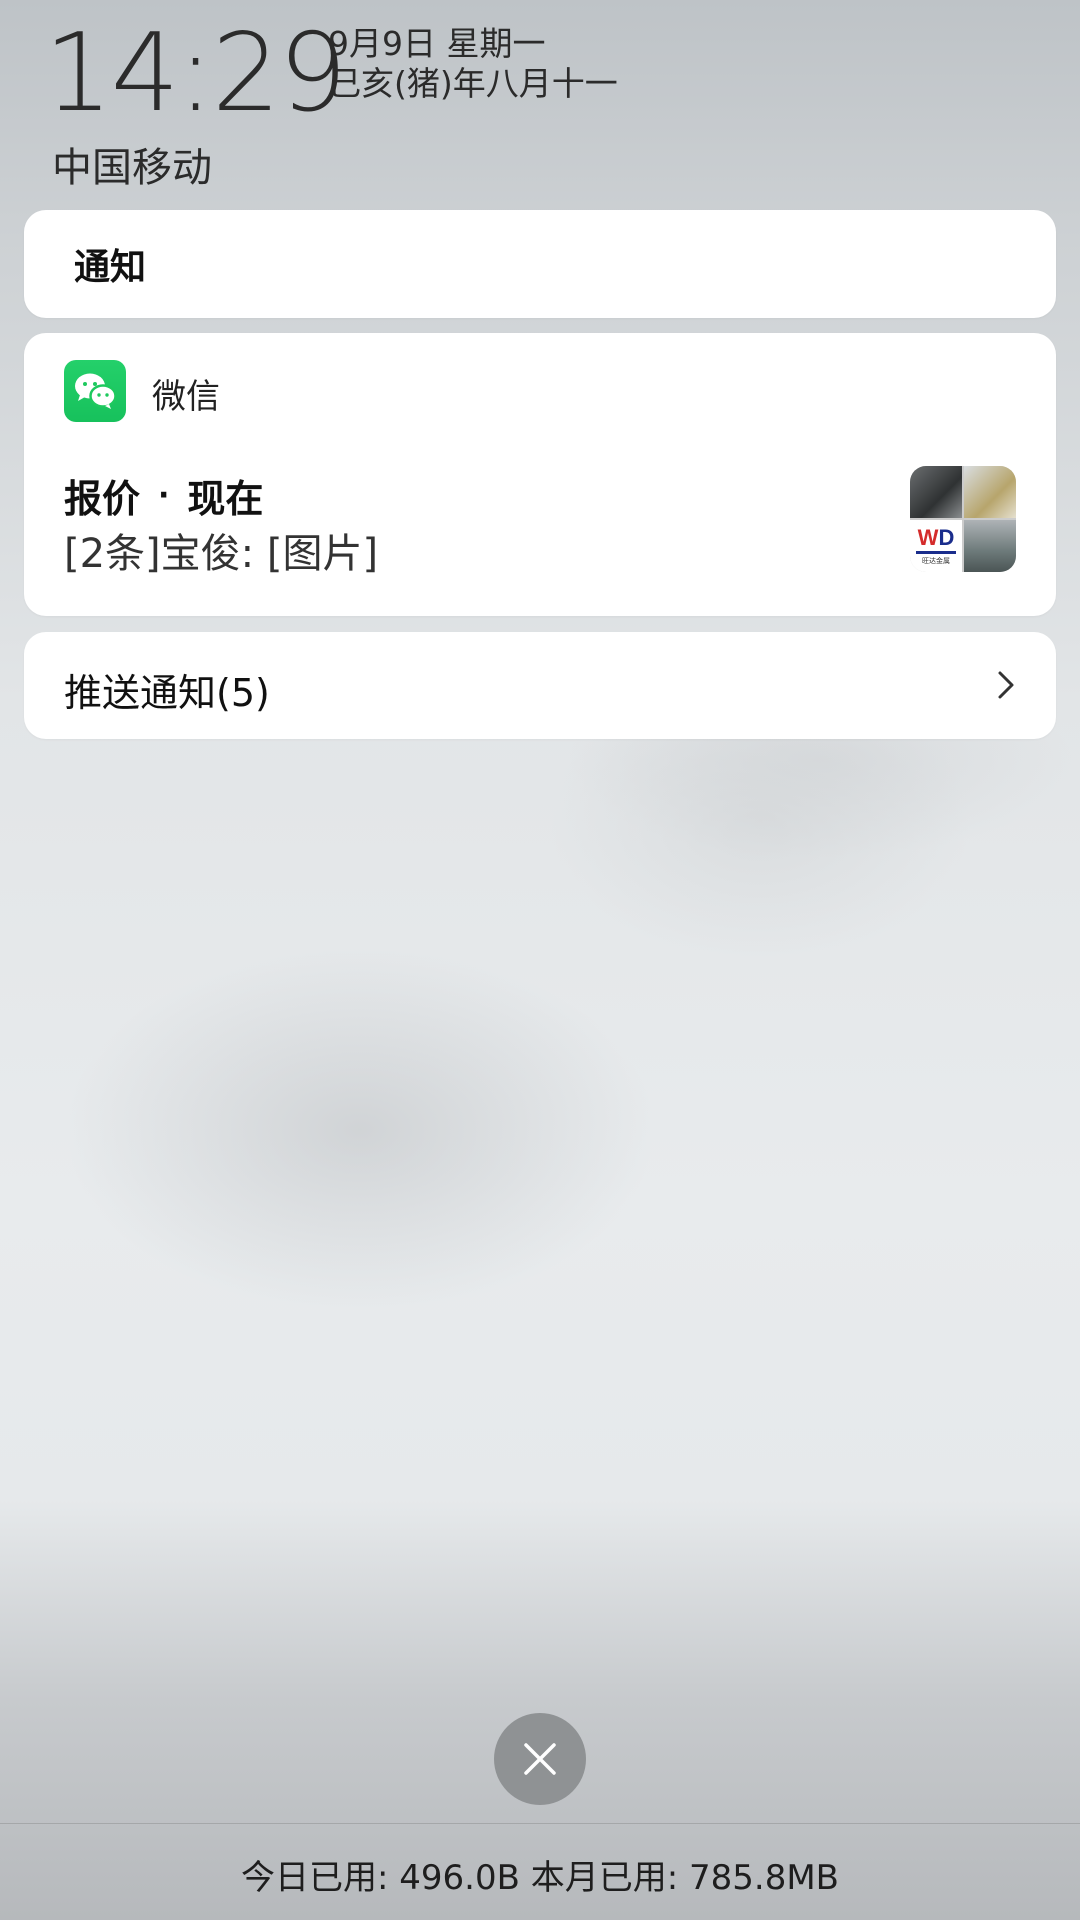 The width and height of the screenshot is (1080, 1920). Describe the element at coordinates (540, 1823) in the screenshot. I see `usage-divider` at that location.